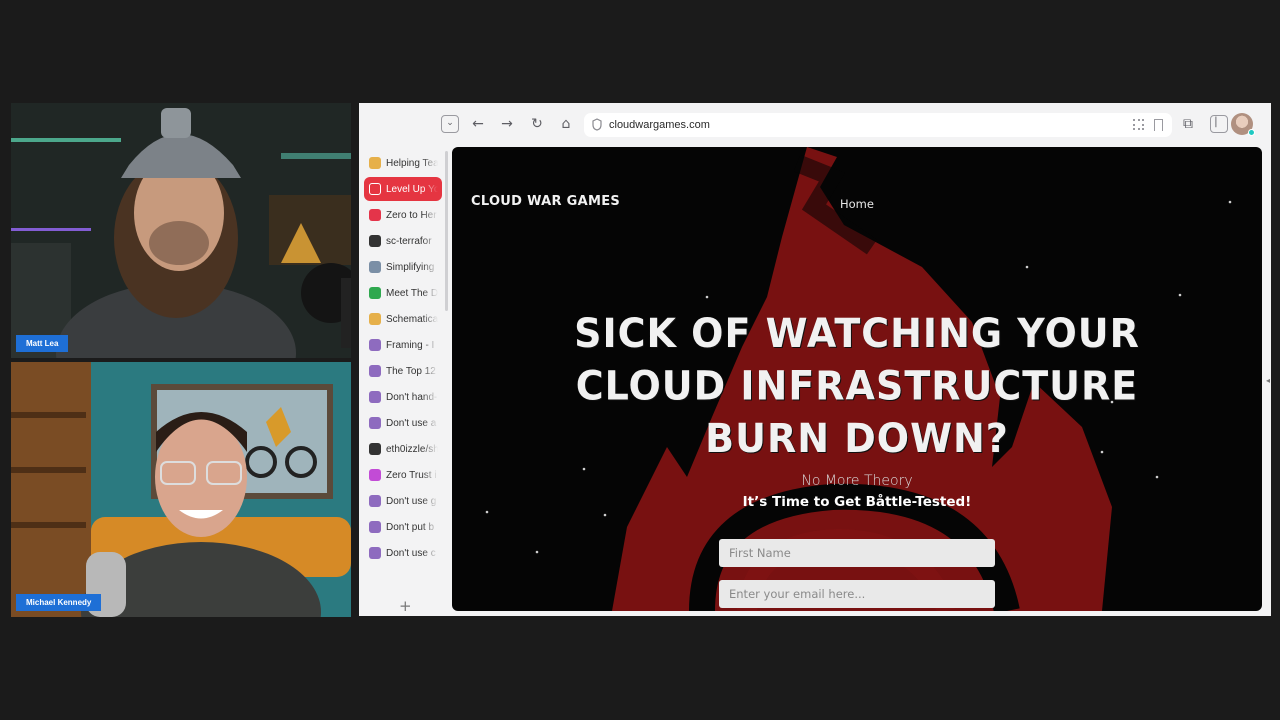  What do you see at coordinates (375, 475) in the screenshot?
I see `orb-icon` at bounding box center [375, 475].